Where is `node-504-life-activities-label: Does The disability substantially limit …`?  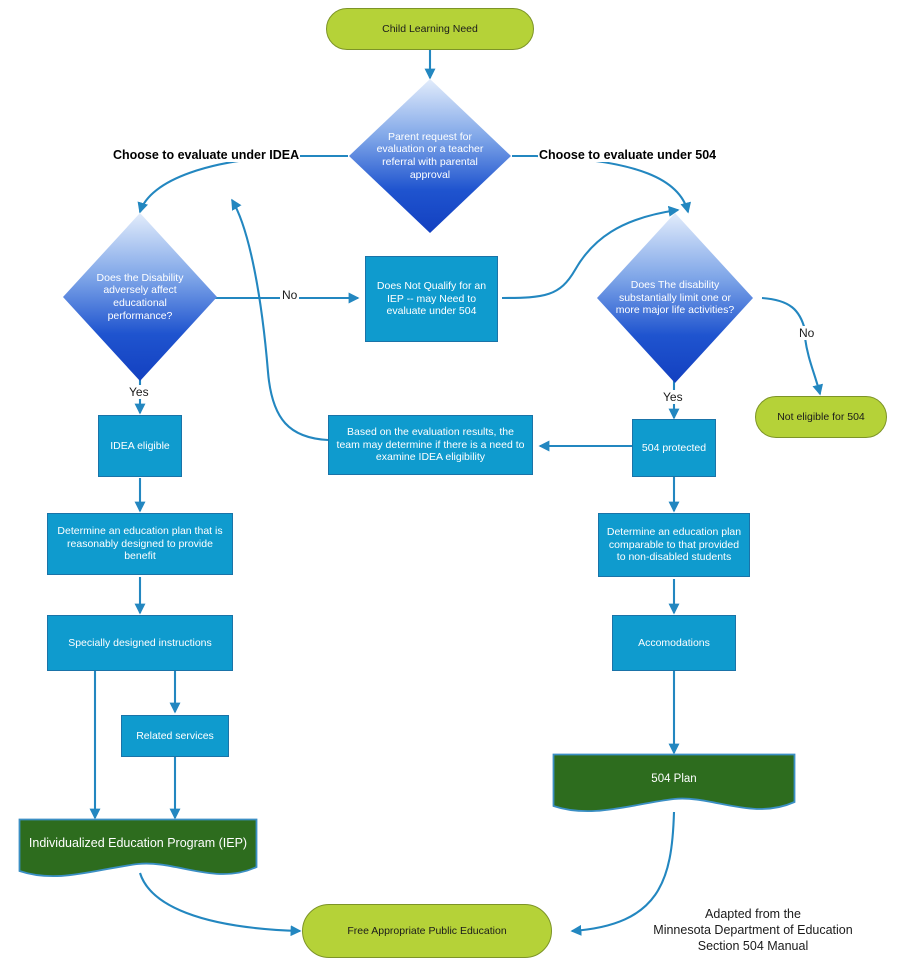
node-504-life-activities-label: Does The disability substantially limit … is located at coordinates (675, 298).